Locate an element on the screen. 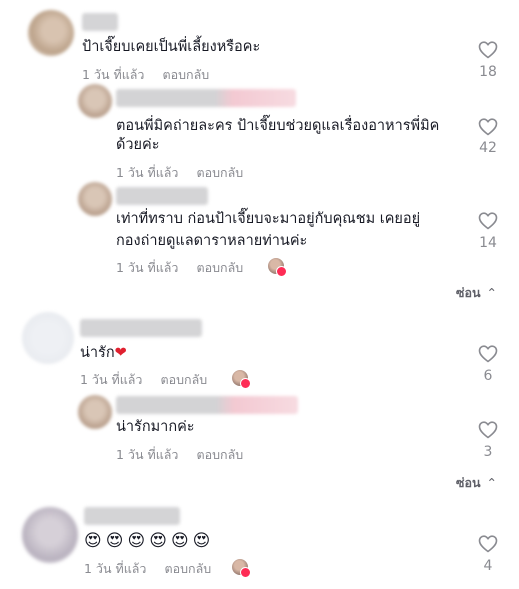  like-count: 18 is located at coordinates (488, 72).